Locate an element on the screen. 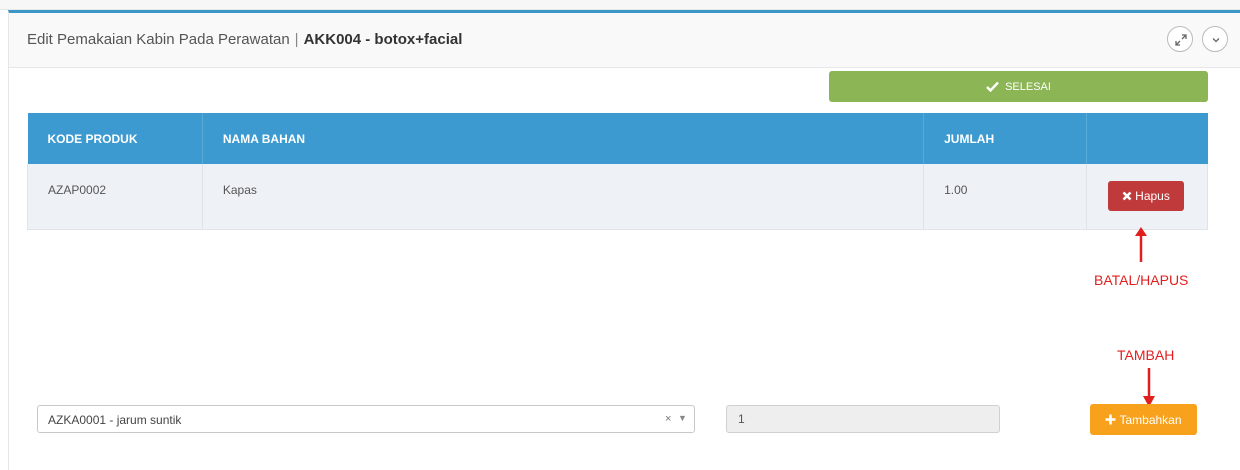 Image resolution: width=1240 pixels, height=470 pixels. tambahkan-label: Tambahkan is located at coordinates (1150, 419).